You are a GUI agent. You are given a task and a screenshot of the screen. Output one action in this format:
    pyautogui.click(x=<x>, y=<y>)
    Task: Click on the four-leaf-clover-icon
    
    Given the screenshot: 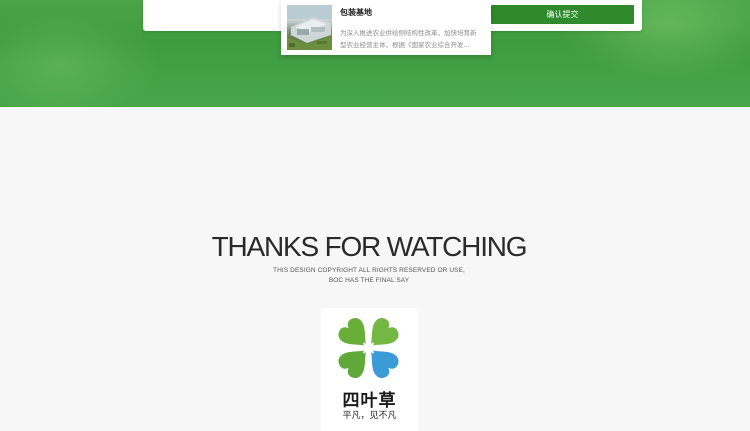 What is the action you would take?
    pyautogui.click(x=368, y=347)
    